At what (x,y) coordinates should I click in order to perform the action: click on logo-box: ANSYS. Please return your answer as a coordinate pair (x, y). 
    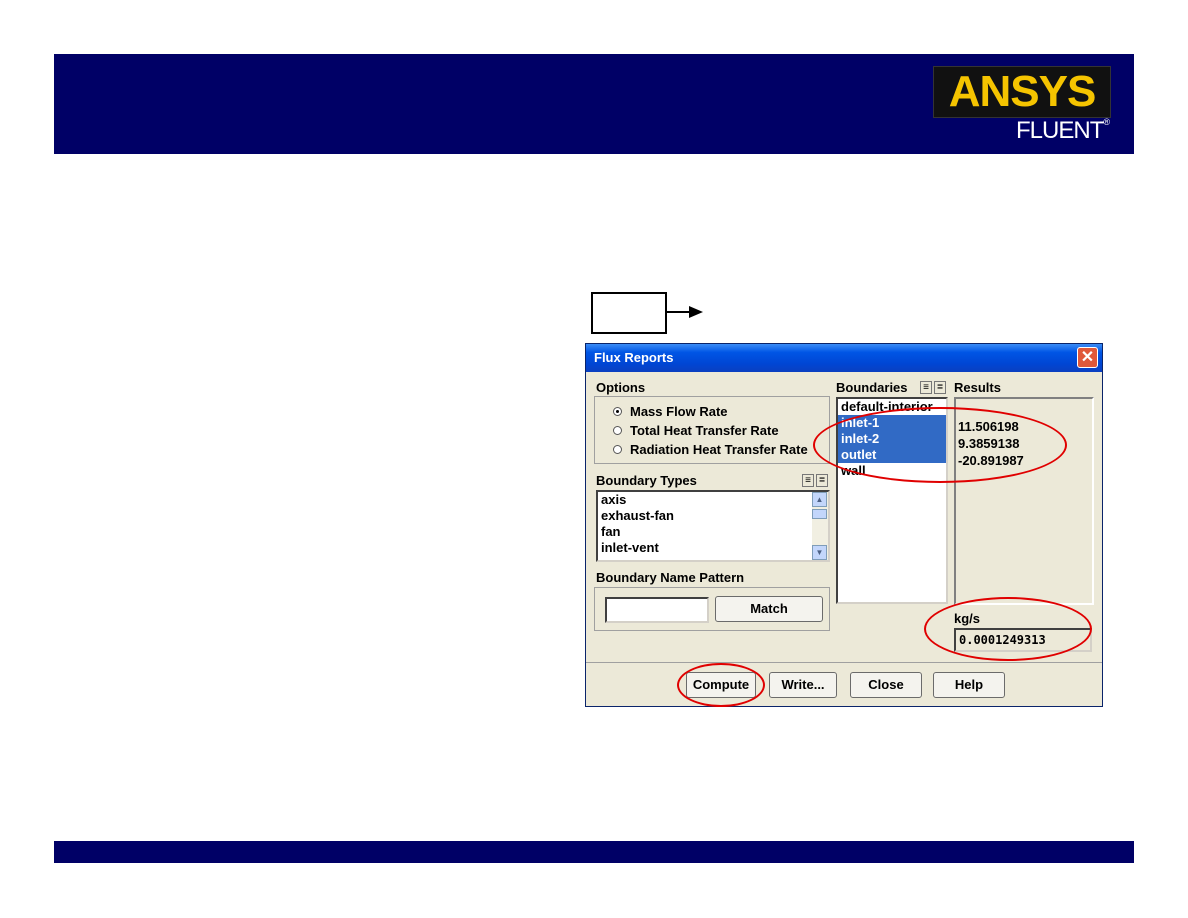
    Looking at the image, I should click on (1022, 92).